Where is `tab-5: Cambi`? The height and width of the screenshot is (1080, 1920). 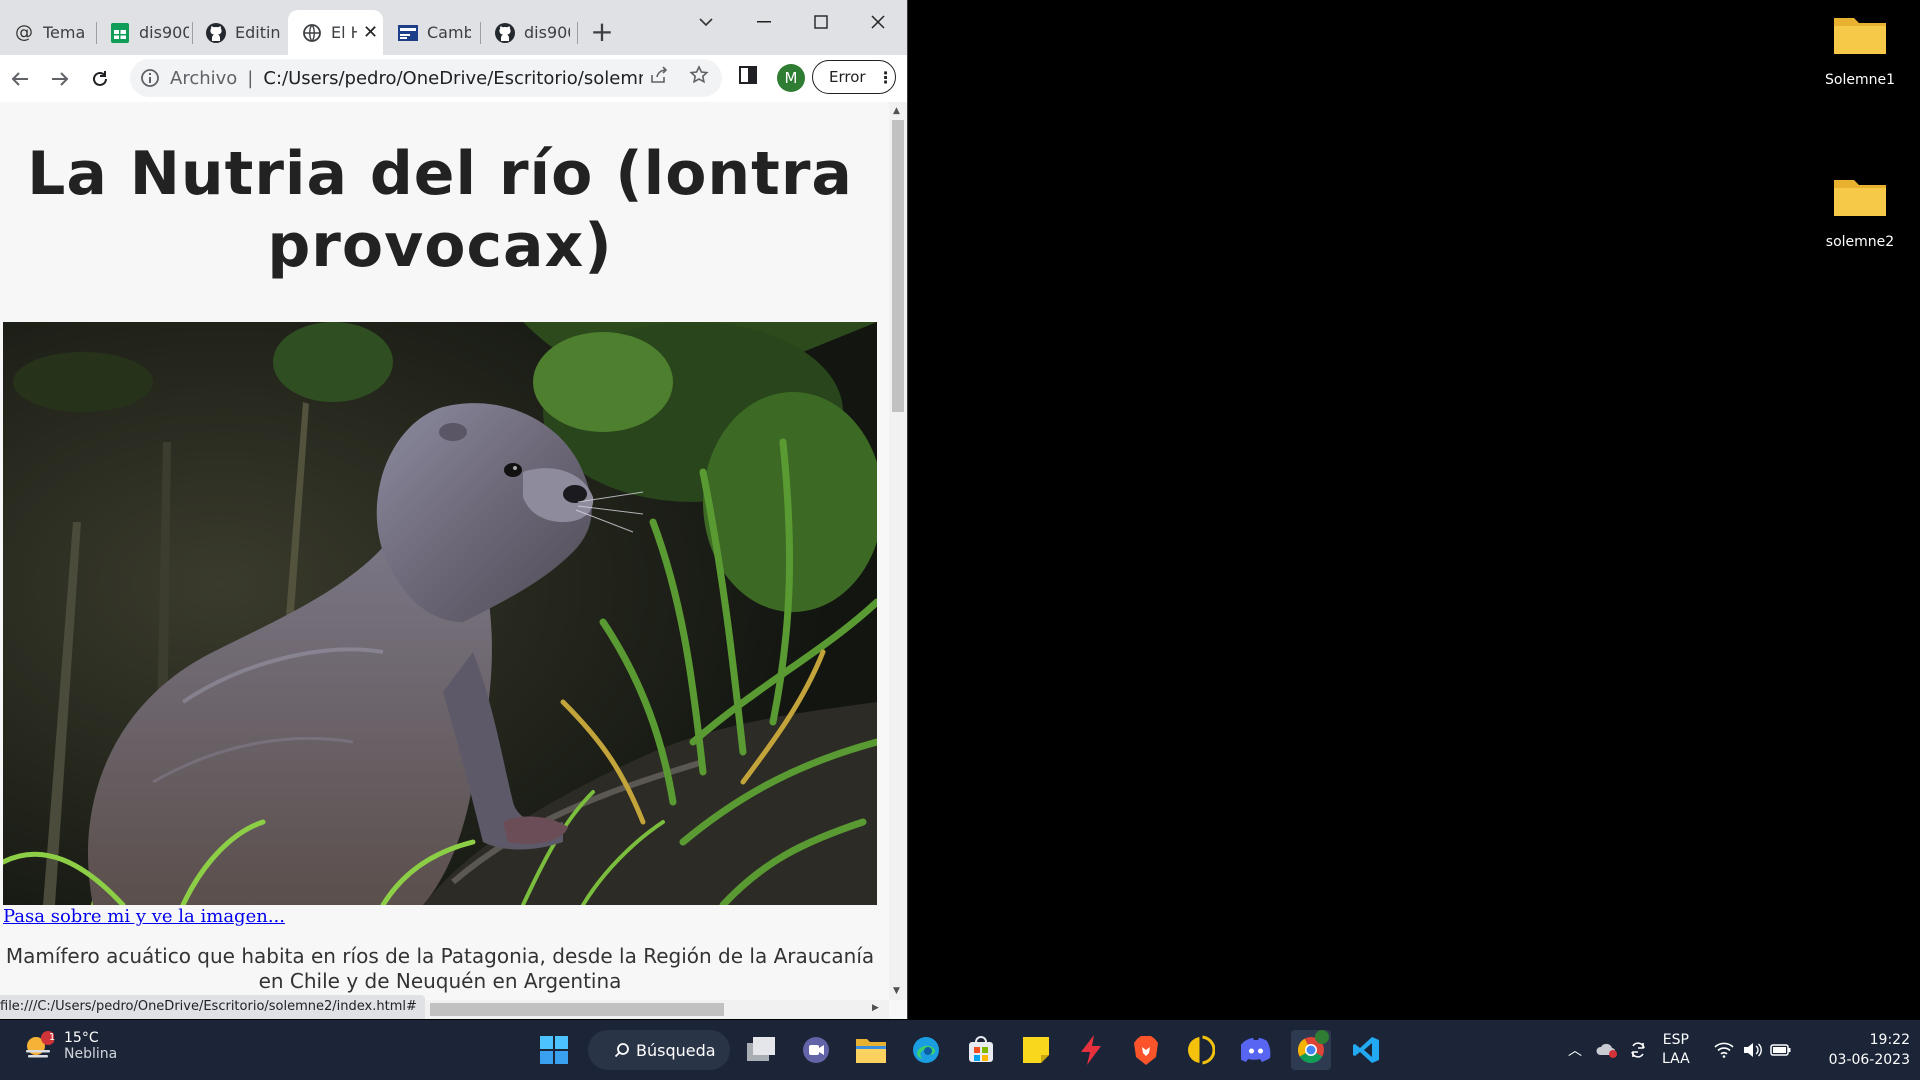
tab-5: Cambi is located at coordinates (432, 32).